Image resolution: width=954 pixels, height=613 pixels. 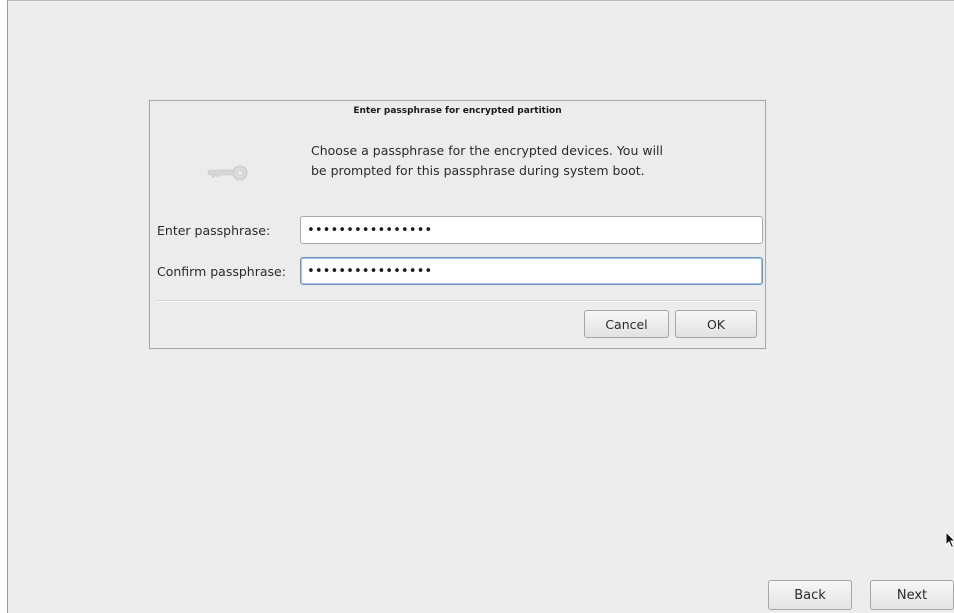 What do you see at coordinates (457, 301) in the screenshot?
I see `dialog-separator` at bounding box center [457, 301].